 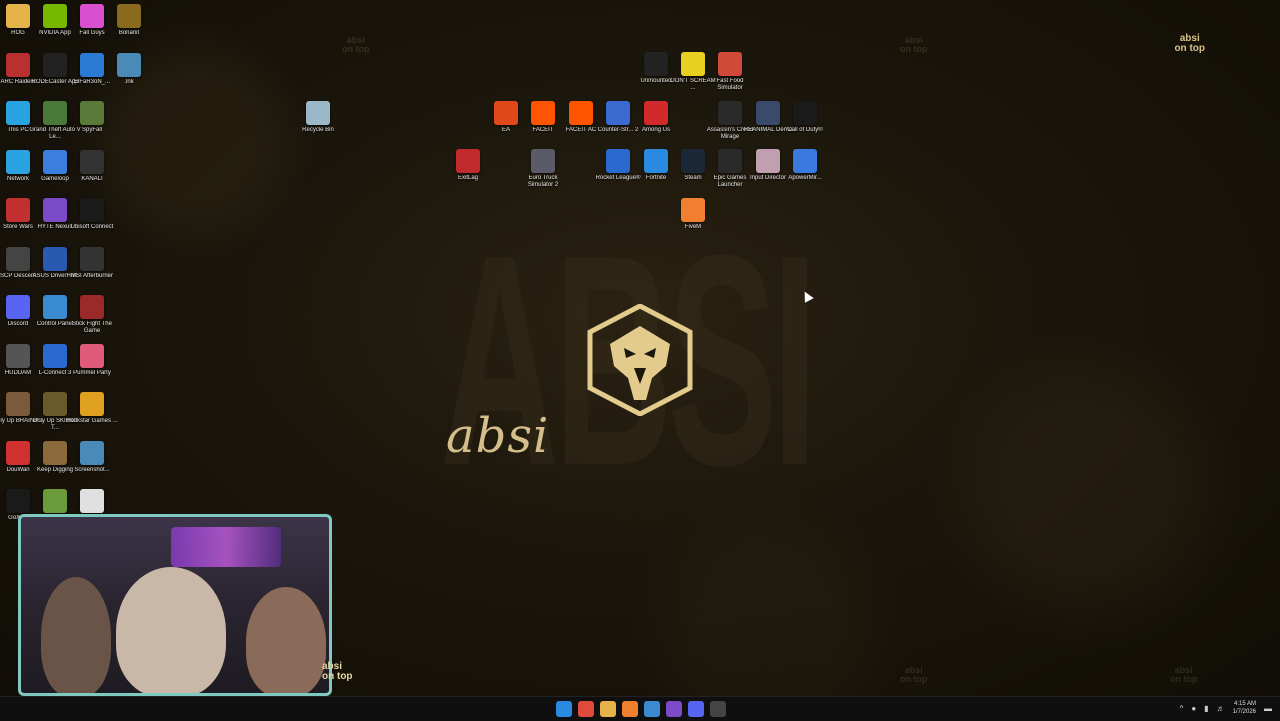 What do you see at coordinates (805, 161) in the screenshot?
I see `apowermirror-icon` at bounding box center [805, 161].